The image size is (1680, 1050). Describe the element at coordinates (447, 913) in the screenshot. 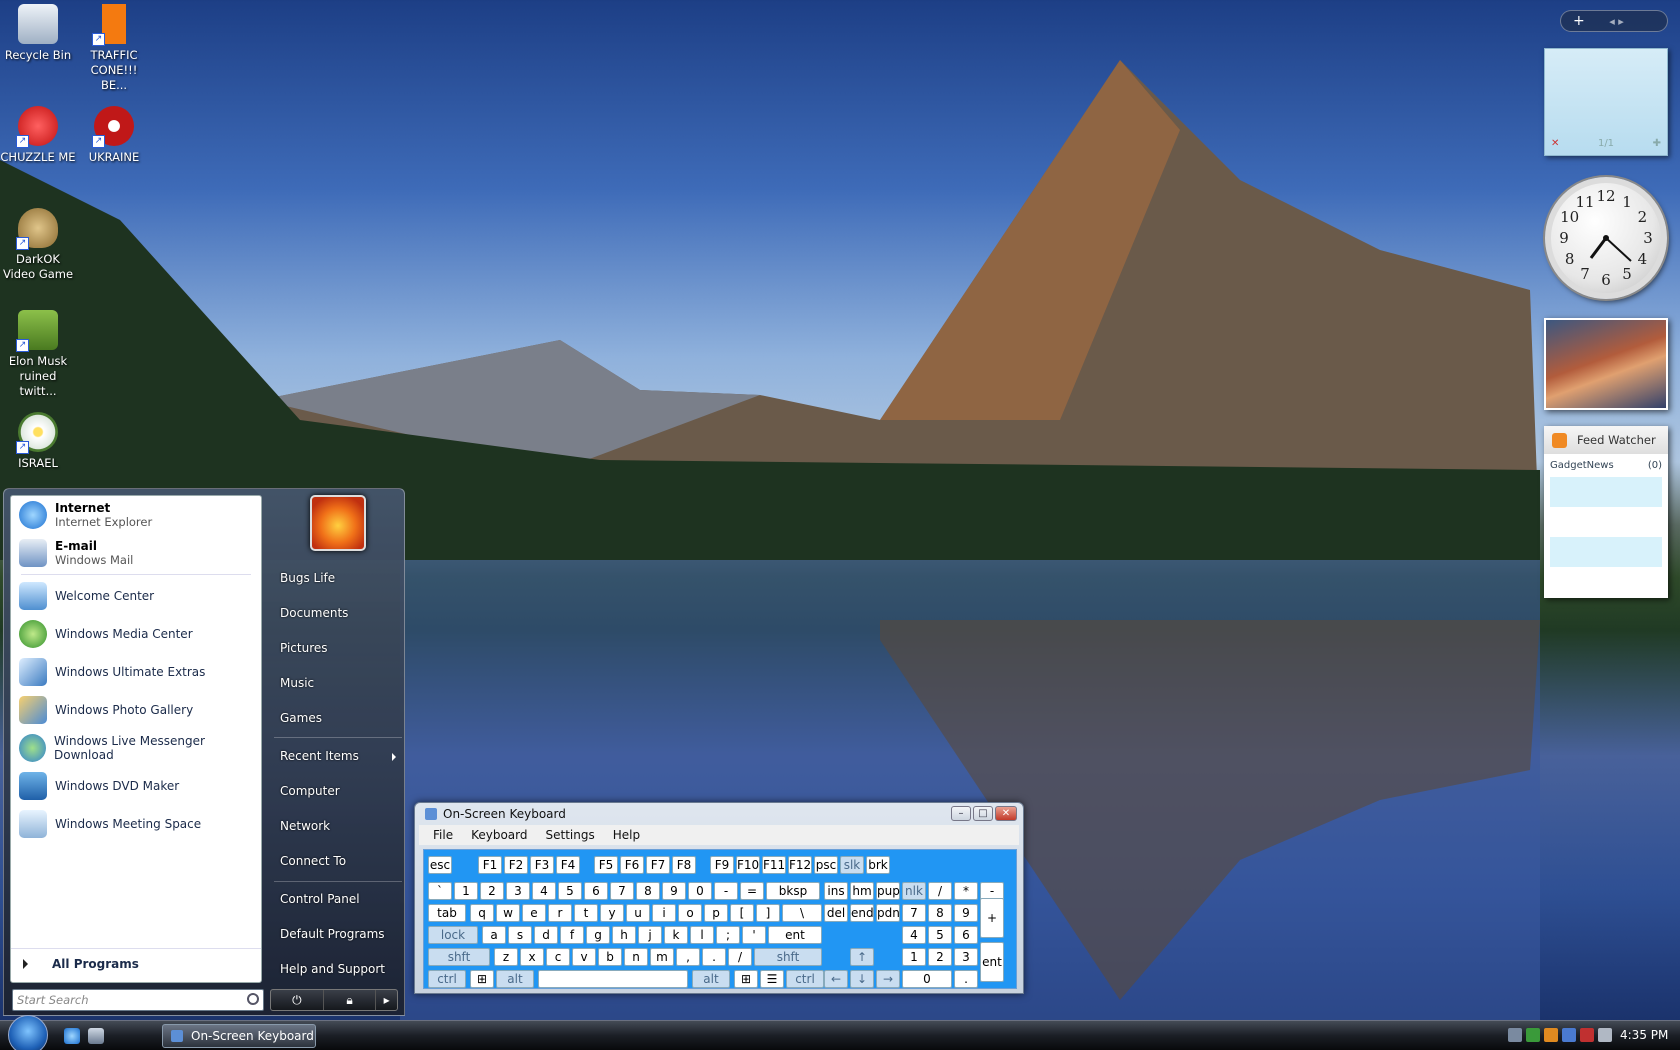

I see `key: tab` at that location.